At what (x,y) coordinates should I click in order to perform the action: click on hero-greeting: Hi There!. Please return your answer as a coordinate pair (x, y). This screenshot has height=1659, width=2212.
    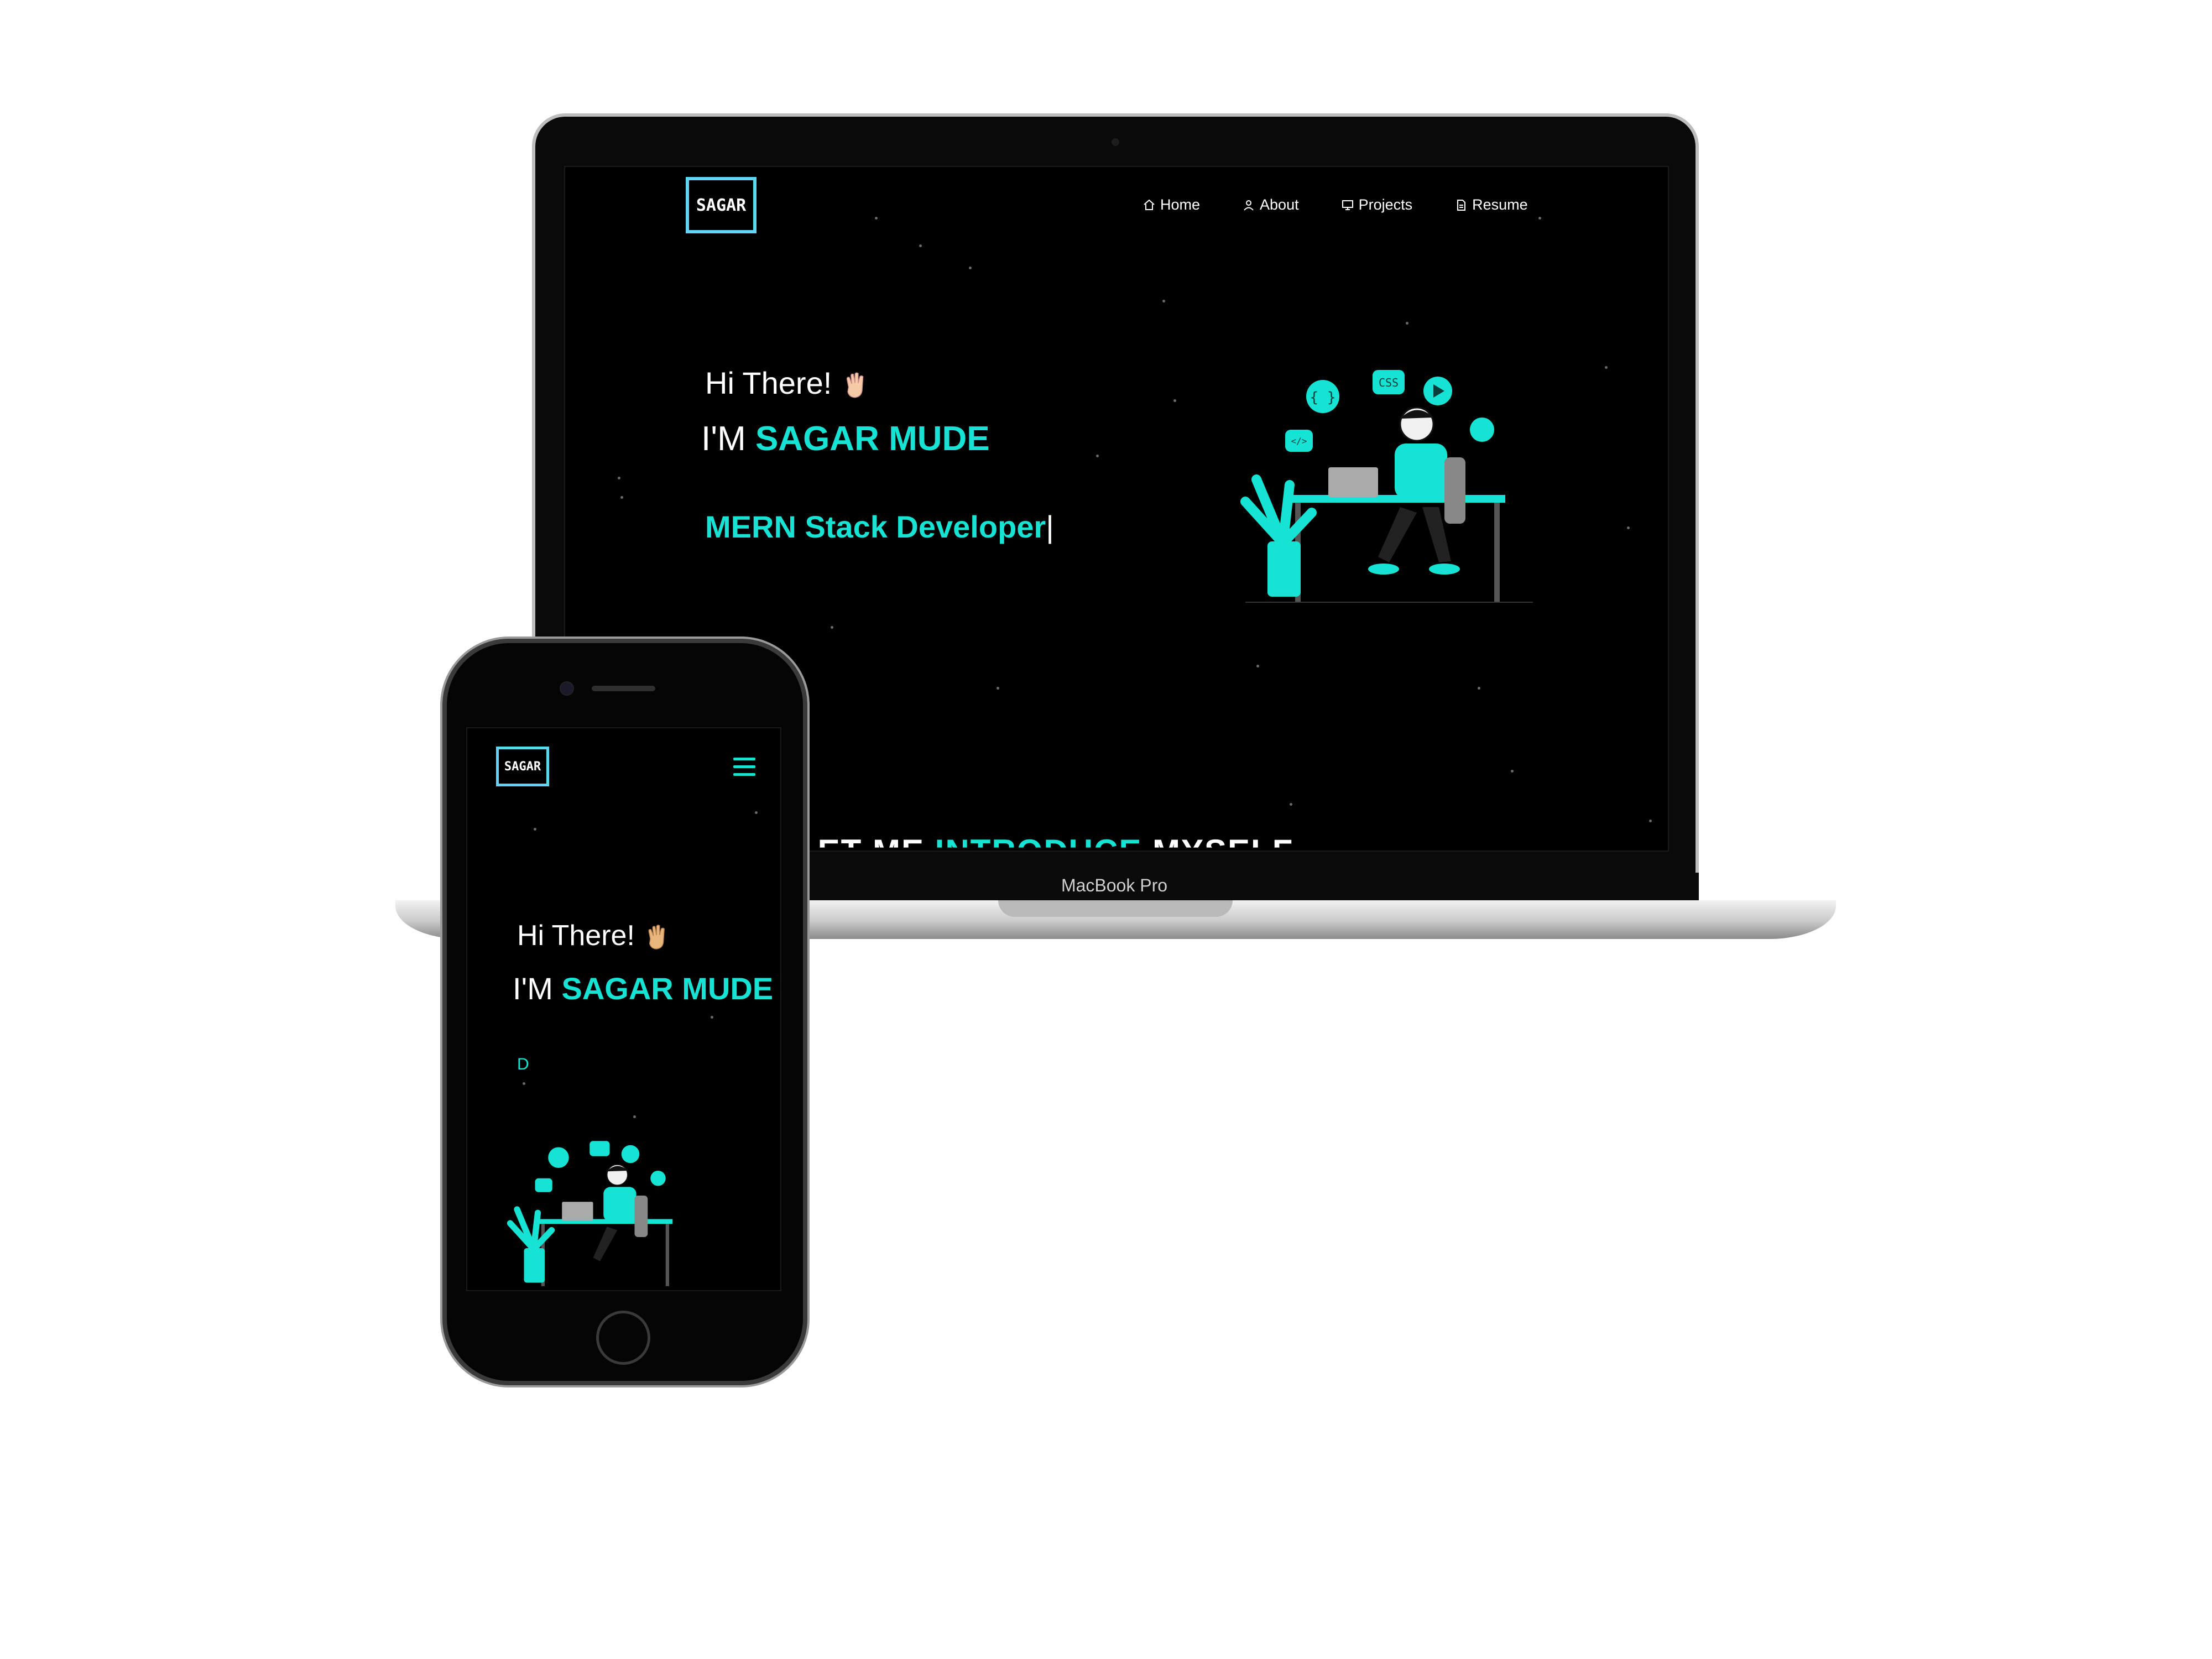
    Looking at the image, I should click on (789, 383).